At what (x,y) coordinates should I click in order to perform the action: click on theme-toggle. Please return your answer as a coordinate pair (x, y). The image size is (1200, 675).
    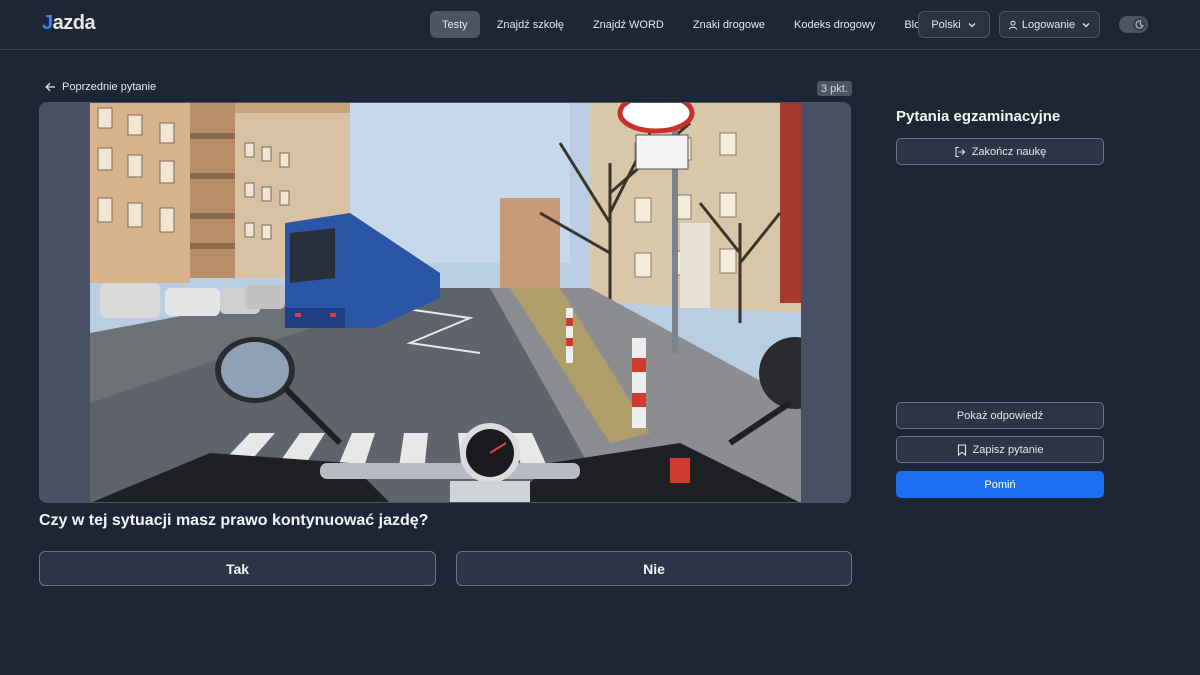
    Looking at the image, I should click on (1133, 24).